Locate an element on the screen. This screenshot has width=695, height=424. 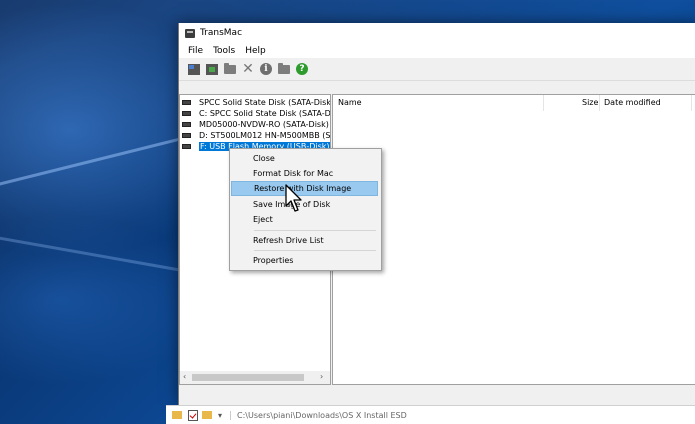
scroll-right-icon: › is located at coordinates (321, 376).